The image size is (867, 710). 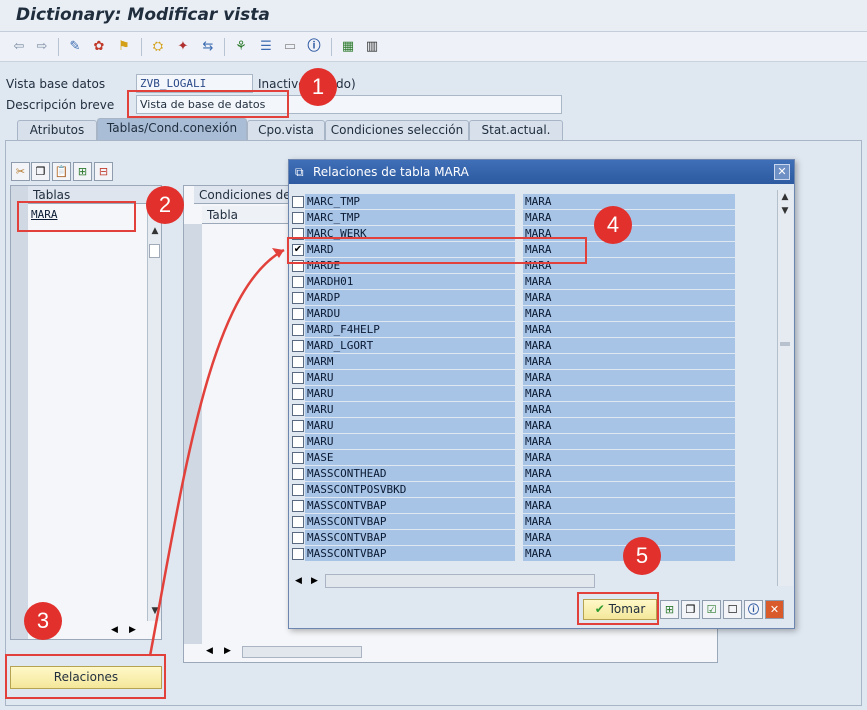 What do you see at coordinates (40, 171) in the screenshot?
I see `copy-icon: ❐` at bounding box center [40, 171].